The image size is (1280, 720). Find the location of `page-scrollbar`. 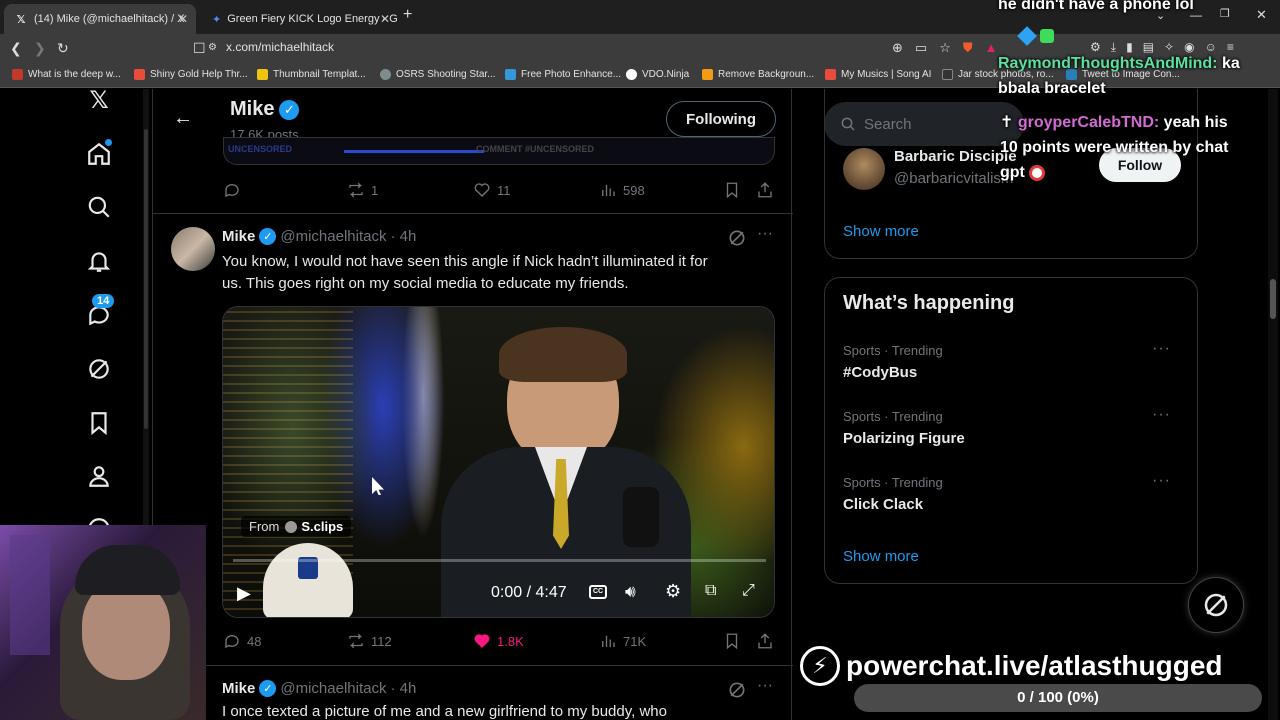

page-scrollbar is located at coordinates (1273, 404).